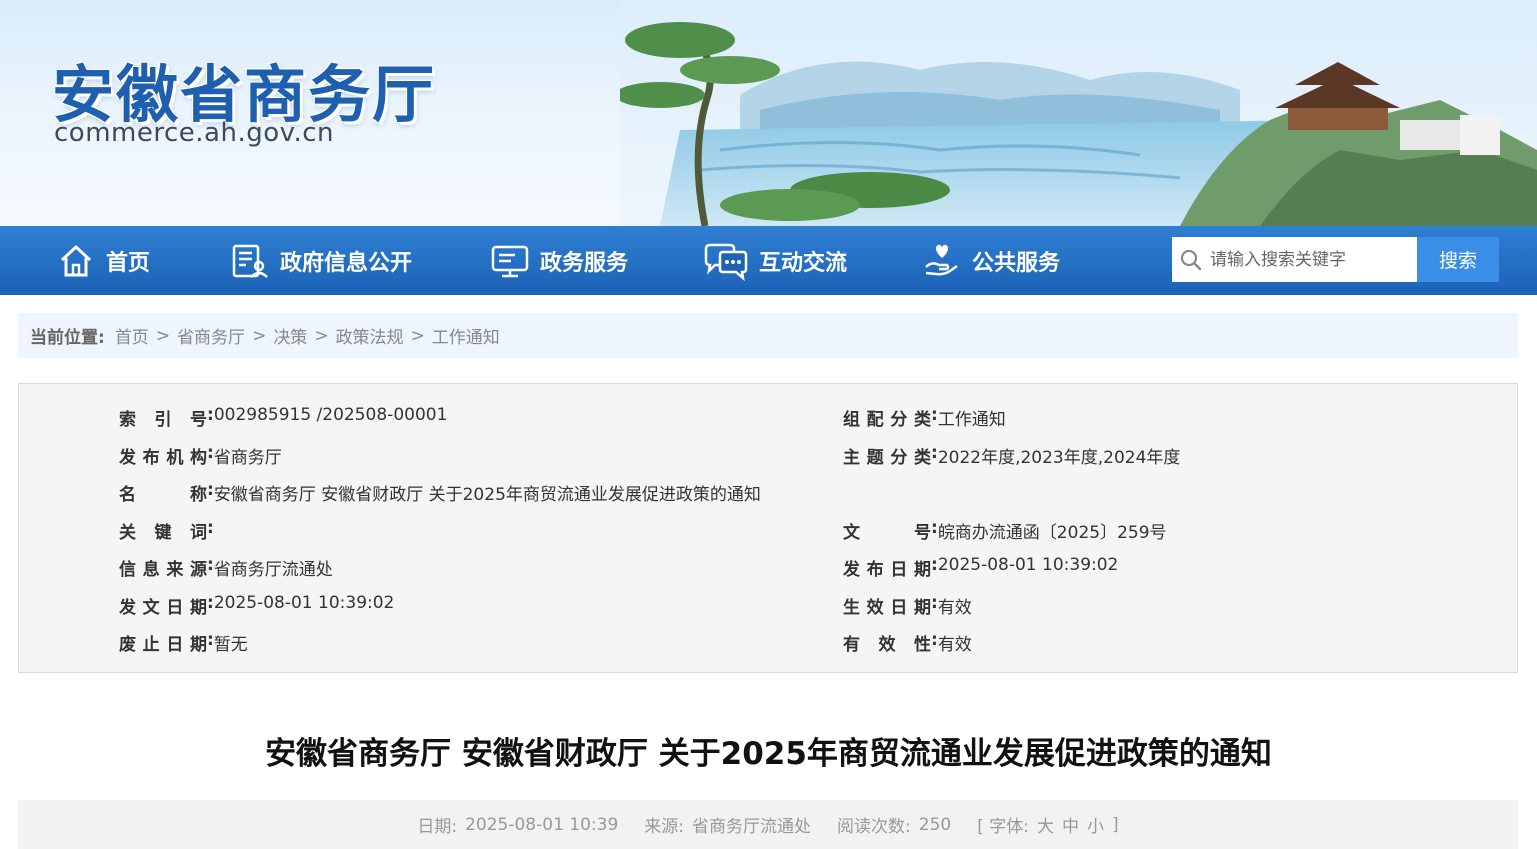 Image resolution: width=1537 pixels, height=849 pixels. Describe the element at coordinates (942, 261) in the screenshot. I see `hand-heart-icon` at that location.